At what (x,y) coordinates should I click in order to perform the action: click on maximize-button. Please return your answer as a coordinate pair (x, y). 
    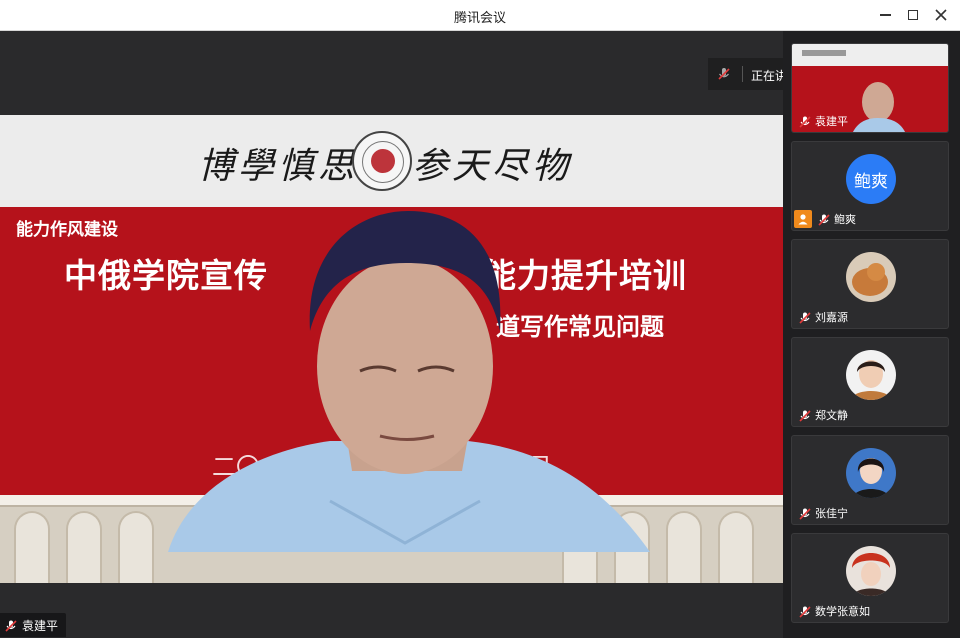
    Looking at the image, I should click on (913, 15).